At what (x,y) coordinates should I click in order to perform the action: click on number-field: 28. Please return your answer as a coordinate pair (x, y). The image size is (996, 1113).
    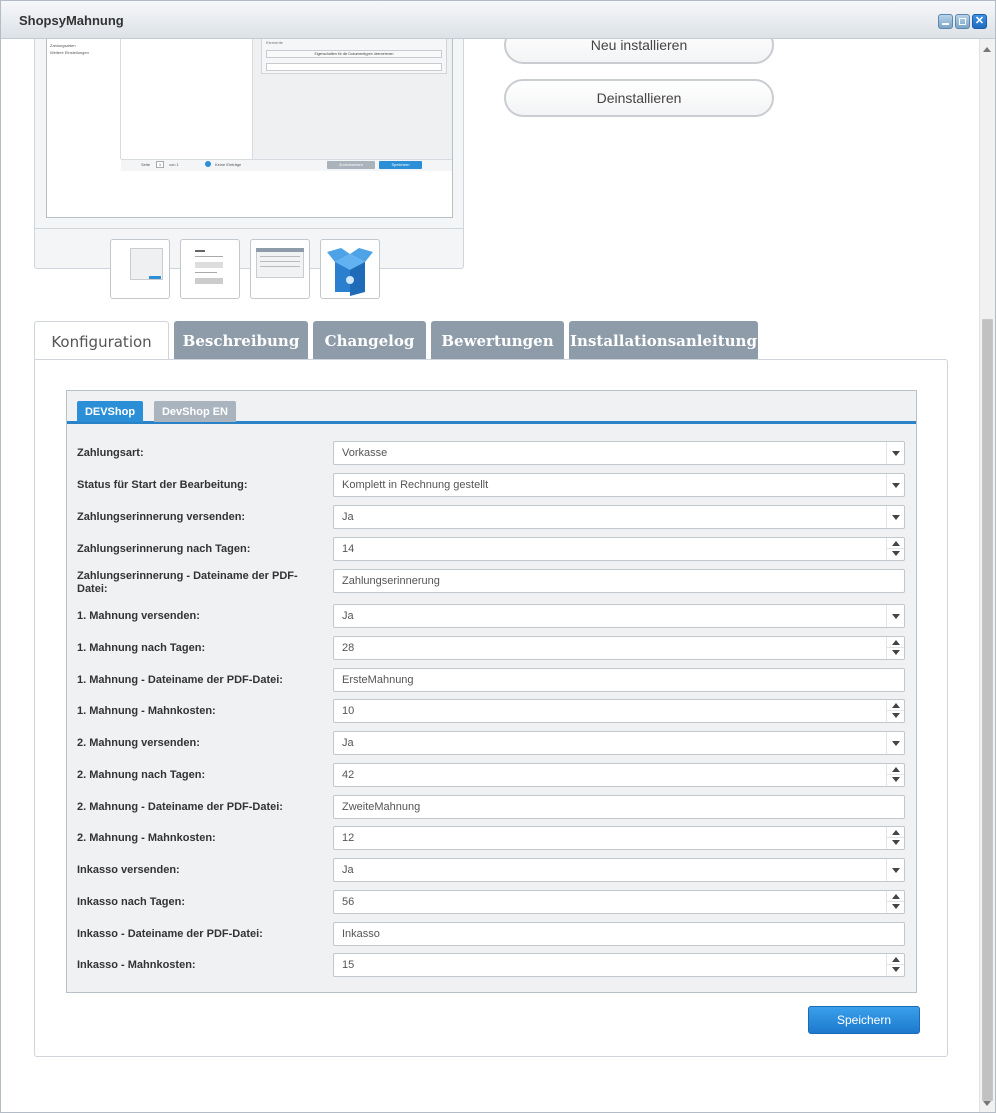
    Looking at the image, I should click on (619, 648).